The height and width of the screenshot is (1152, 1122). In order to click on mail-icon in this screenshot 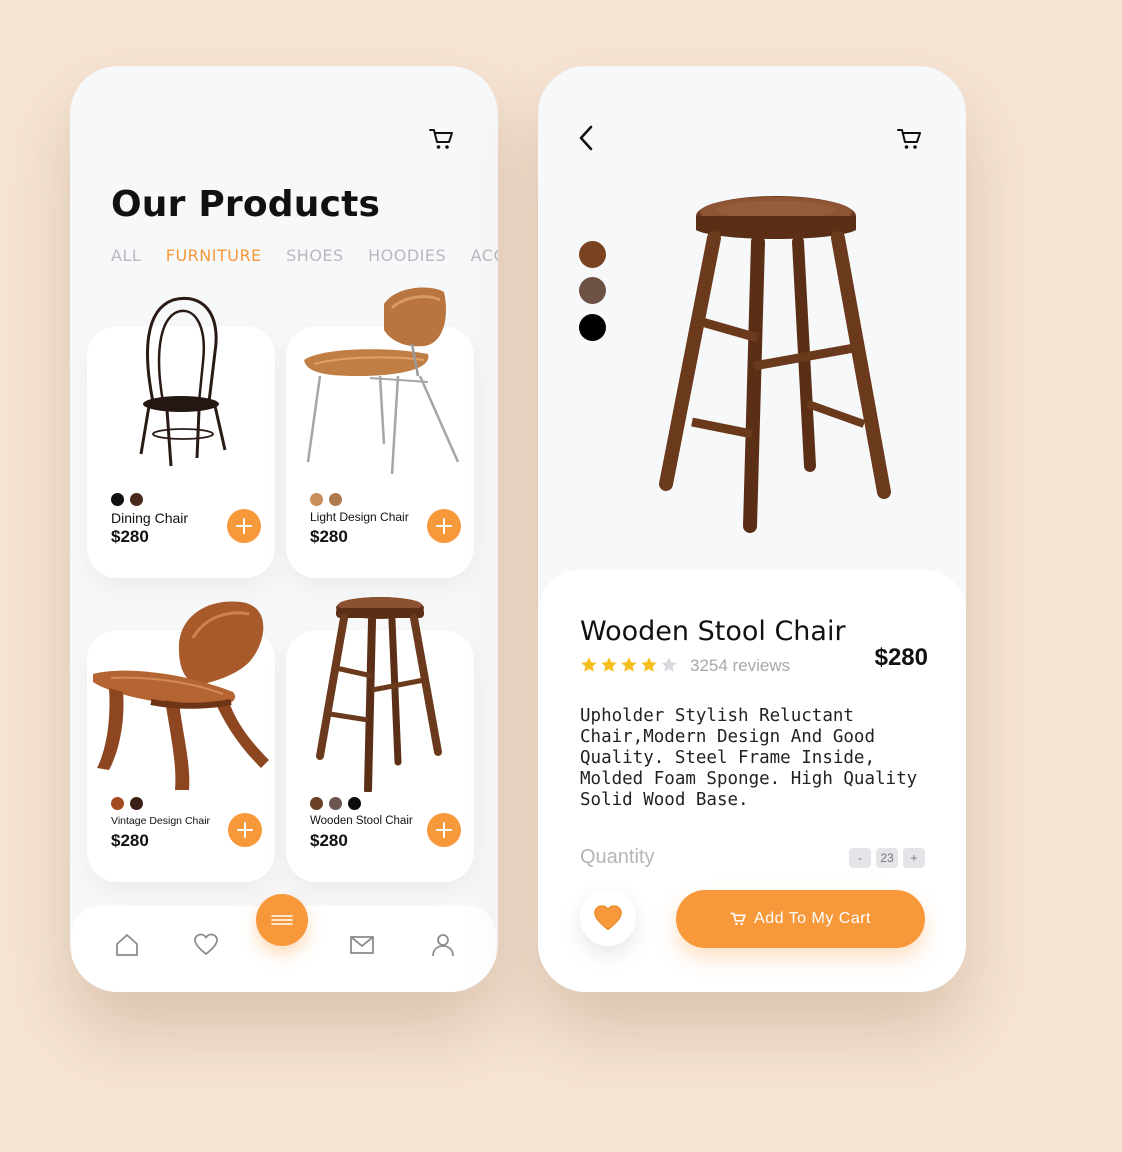, I will do `click(362, 945)`.